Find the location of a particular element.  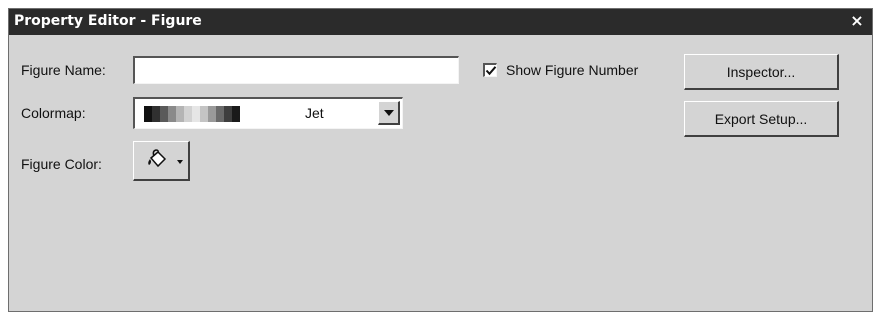

colormap-dropdown: Jet is located at coordinates (268, 113).